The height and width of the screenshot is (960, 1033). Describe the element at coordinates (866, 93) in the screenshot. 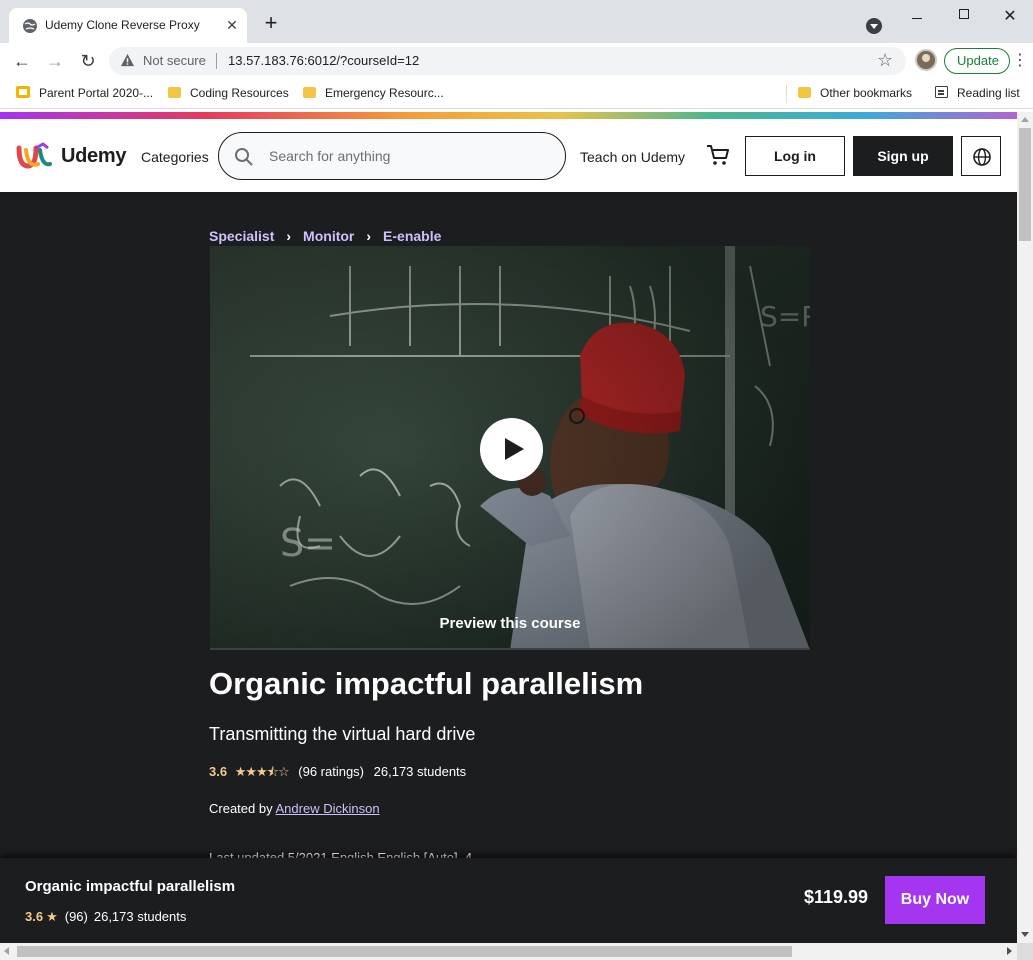

I see `other-bookmarks-label: Other bookmarks` at that location.